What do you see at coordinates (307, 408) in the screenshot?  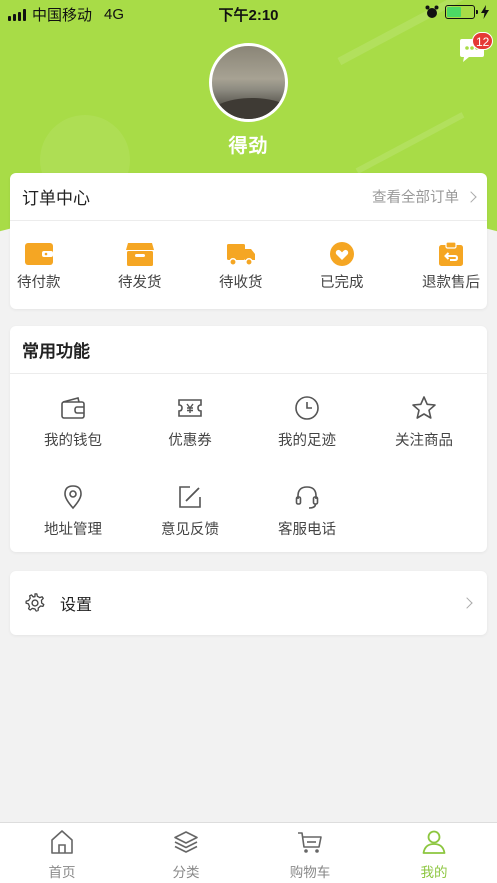 I see `clock-icon` at bounding box center [307, 408].